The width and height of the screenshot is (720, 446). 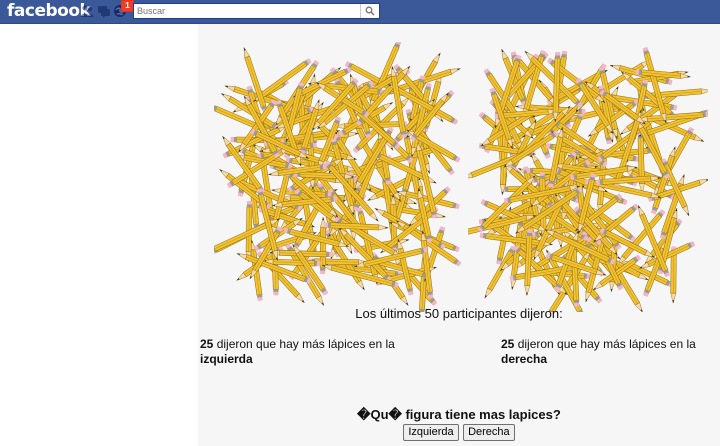 What do you see at coordinates (49, 11) in the screenshot?
I see `facebook-logo: facebook` at bounding box center [49, 11].